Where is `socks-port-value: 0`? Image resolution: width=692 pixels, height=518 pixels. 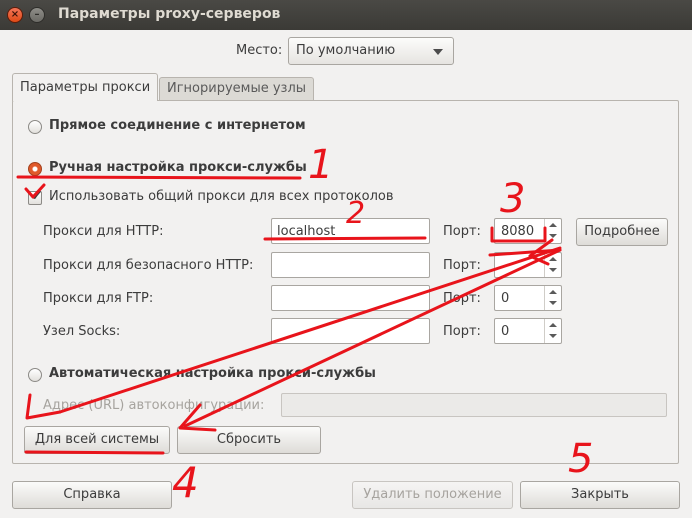 socks-port-value: 0 is located at coordinates (505, 331).